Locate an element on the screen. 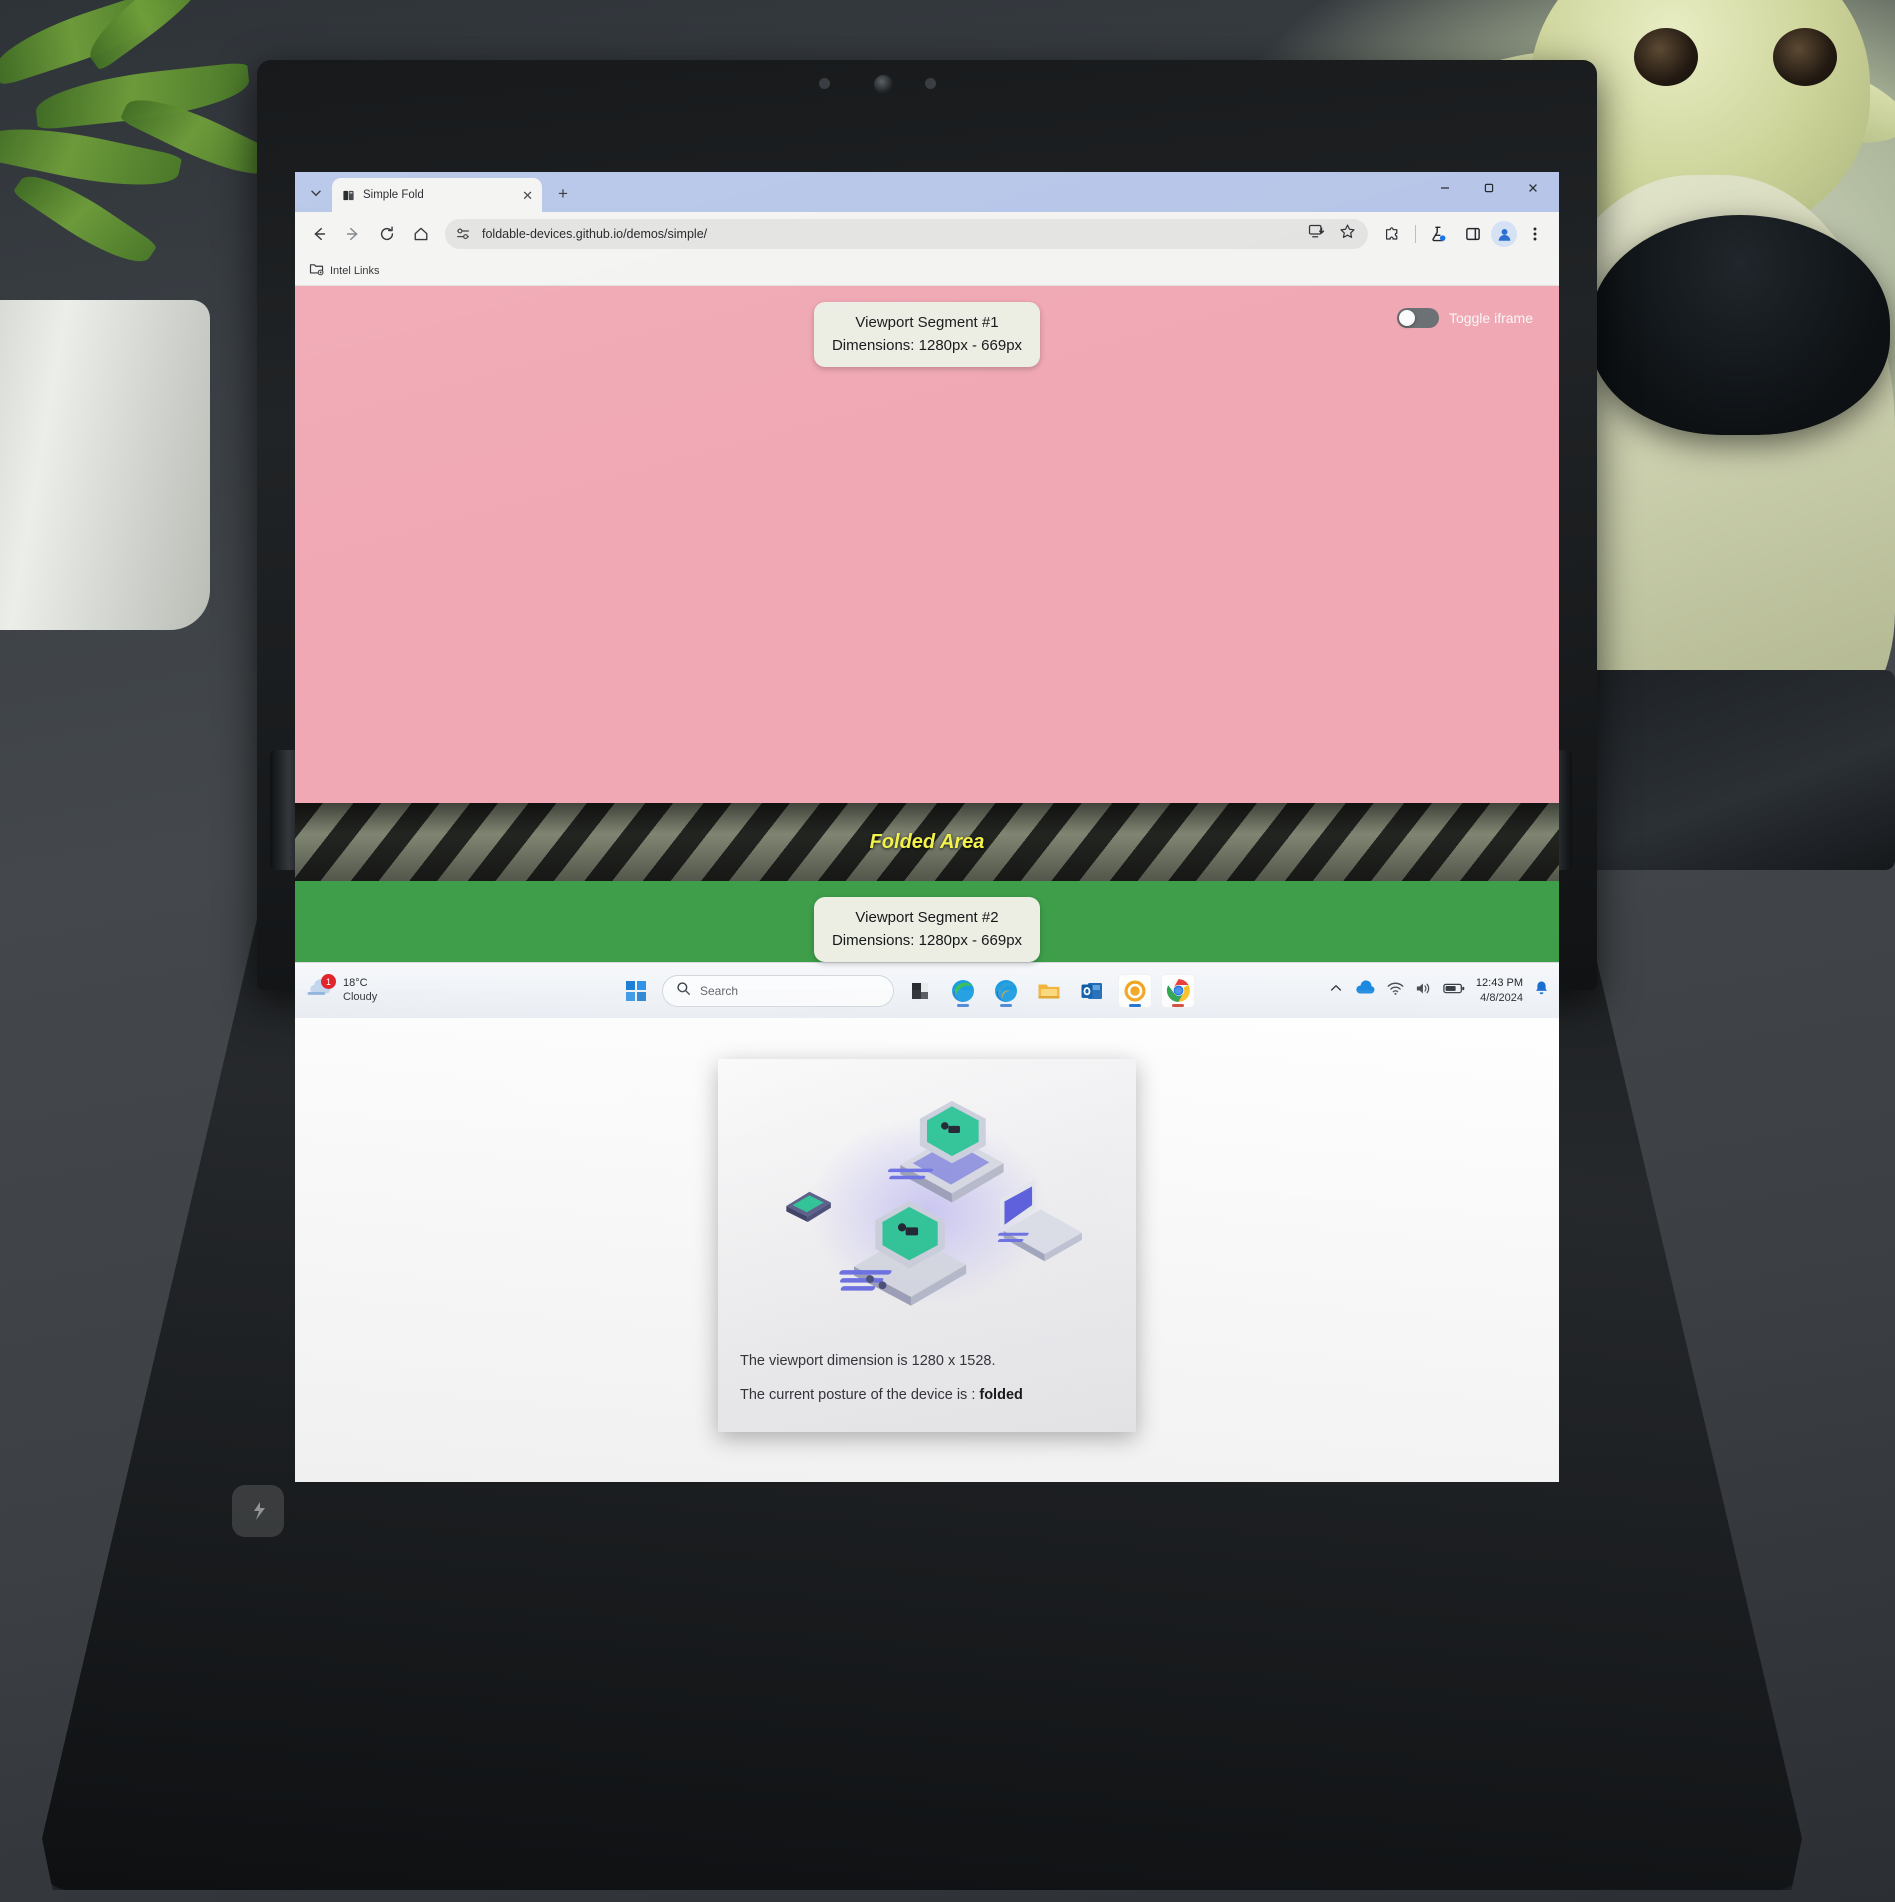 This screenshot has height=1902, width=1895. three-dot-menu-icon is located at coordinates (1535, 234).